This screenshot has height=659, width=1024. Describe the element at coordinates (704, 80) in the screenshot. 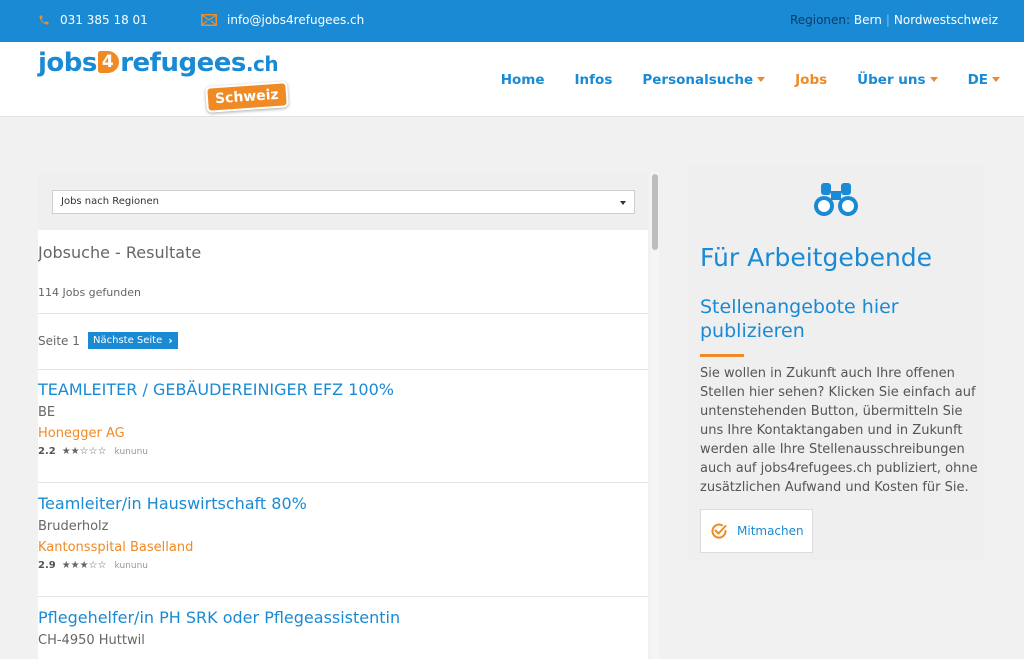

I see `nav-personalsuche: Personalsuche` at that location.